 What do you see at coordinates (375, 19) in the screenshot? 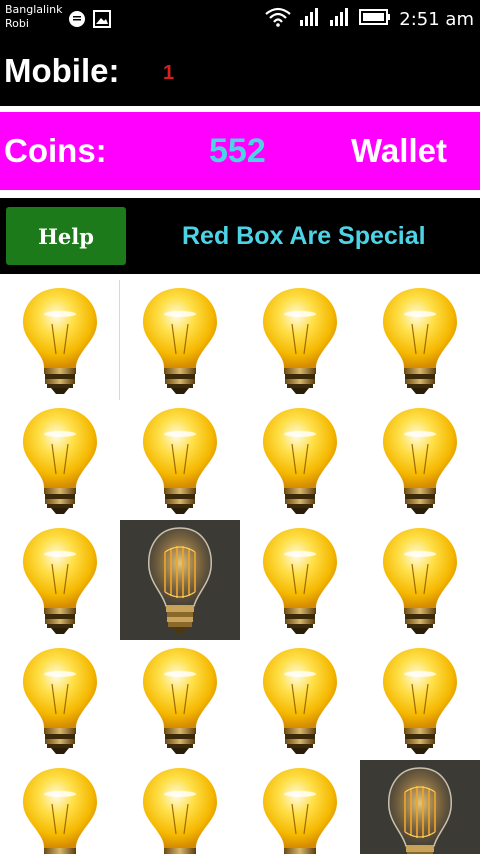
I see `battery-icon` at bounding box center [375, 19].